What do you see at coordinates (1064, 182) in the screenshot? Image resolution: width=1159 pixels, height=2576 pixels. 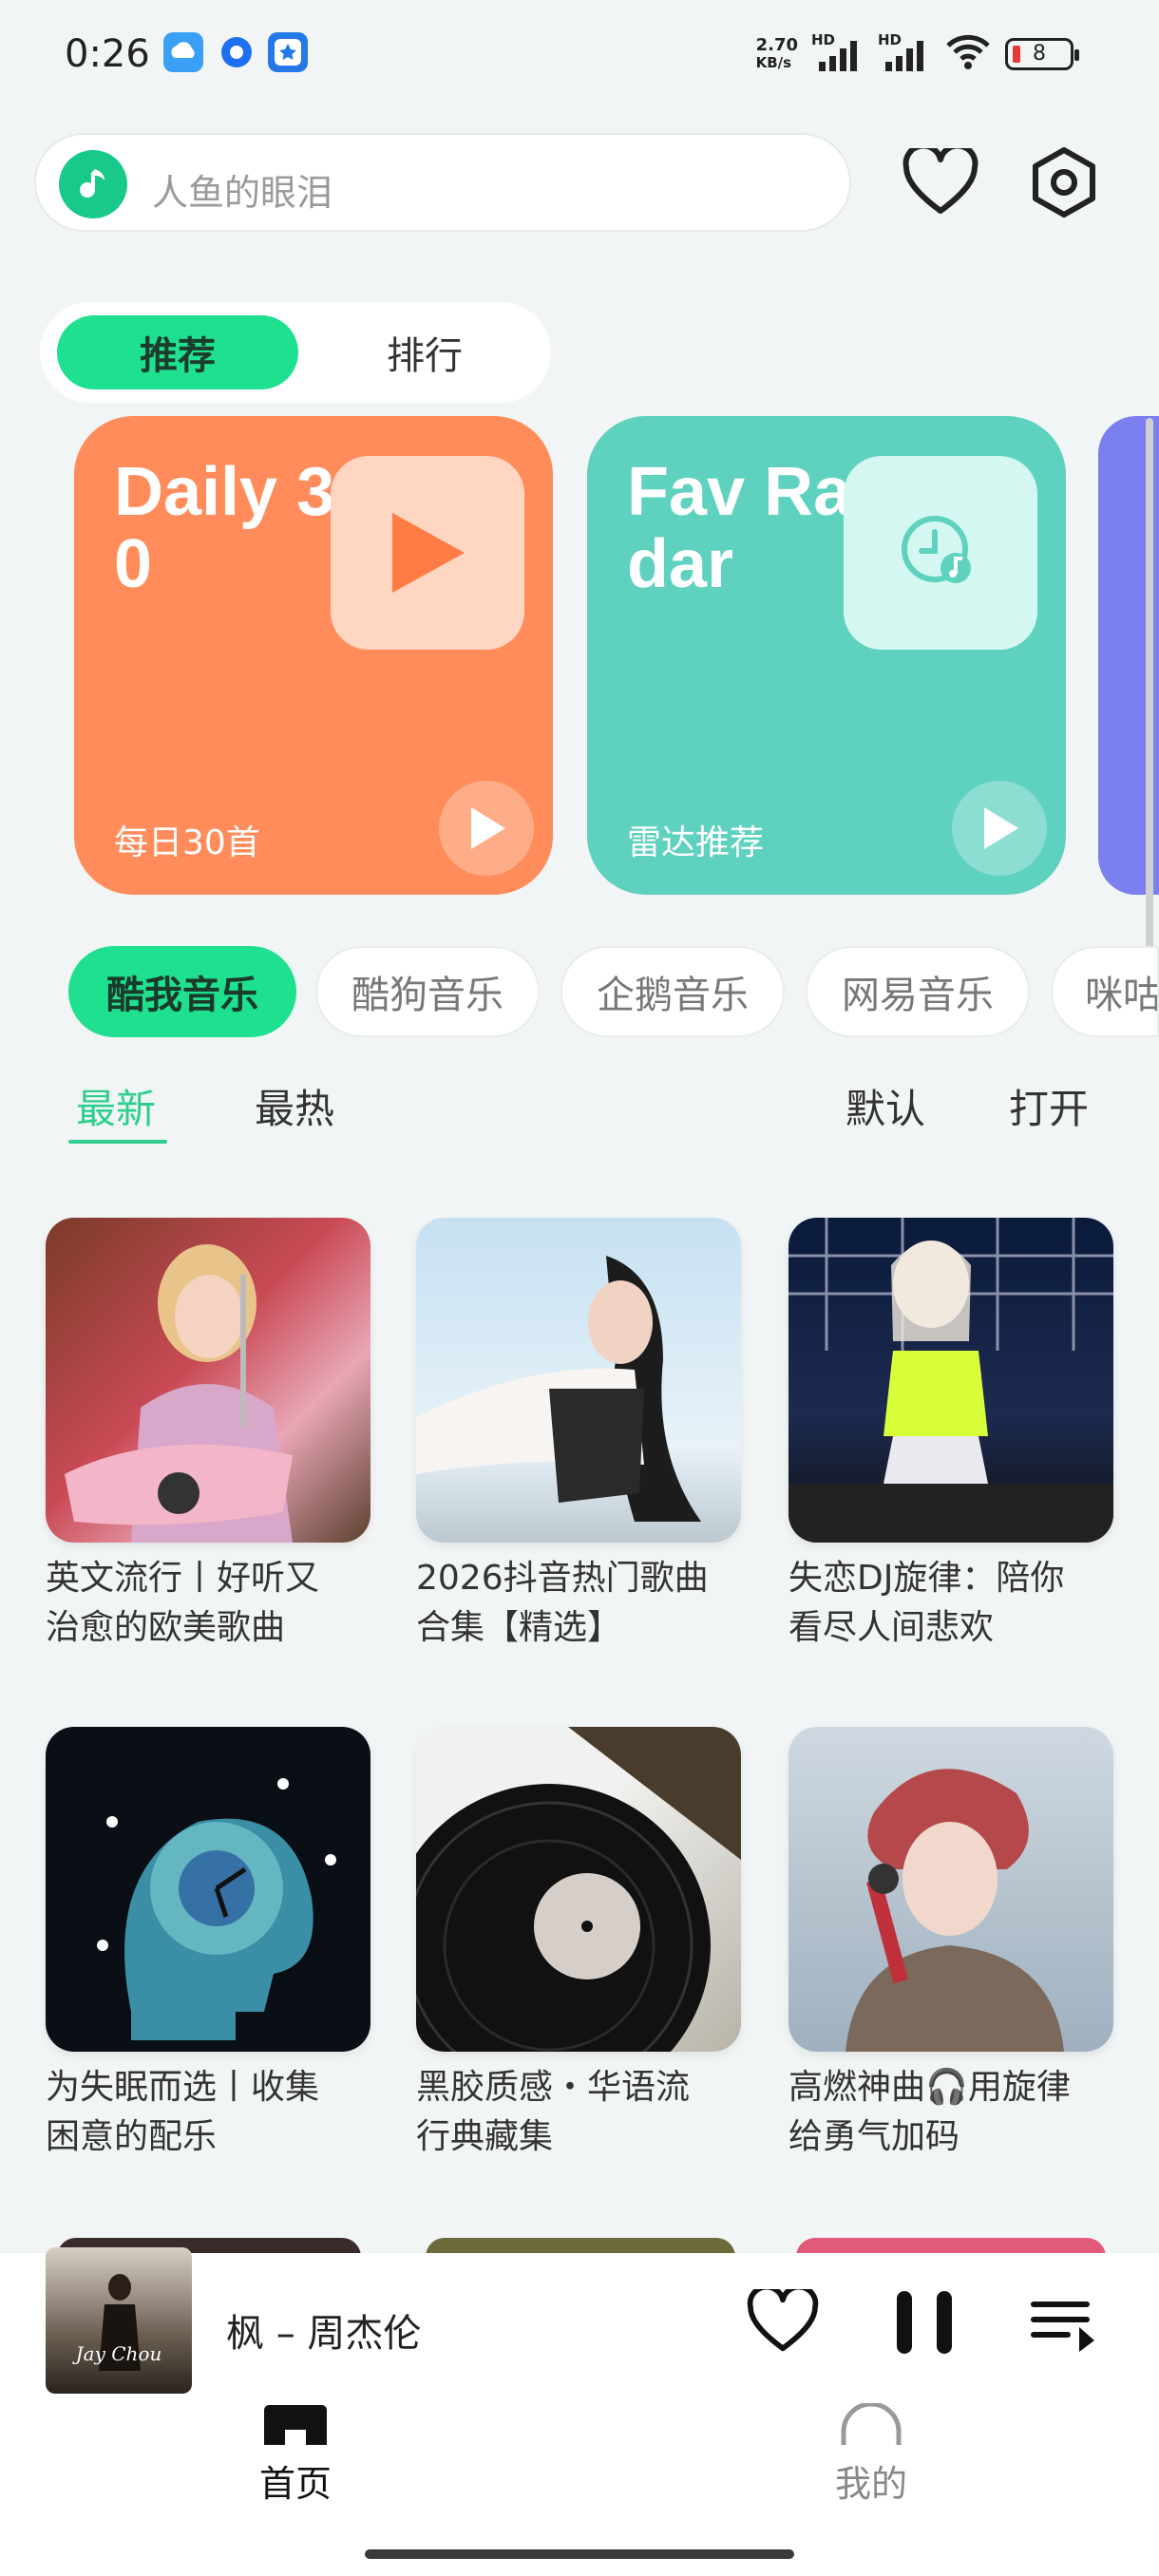 I see `settings-hexagon-icon` at bounding box center [1064, 182].